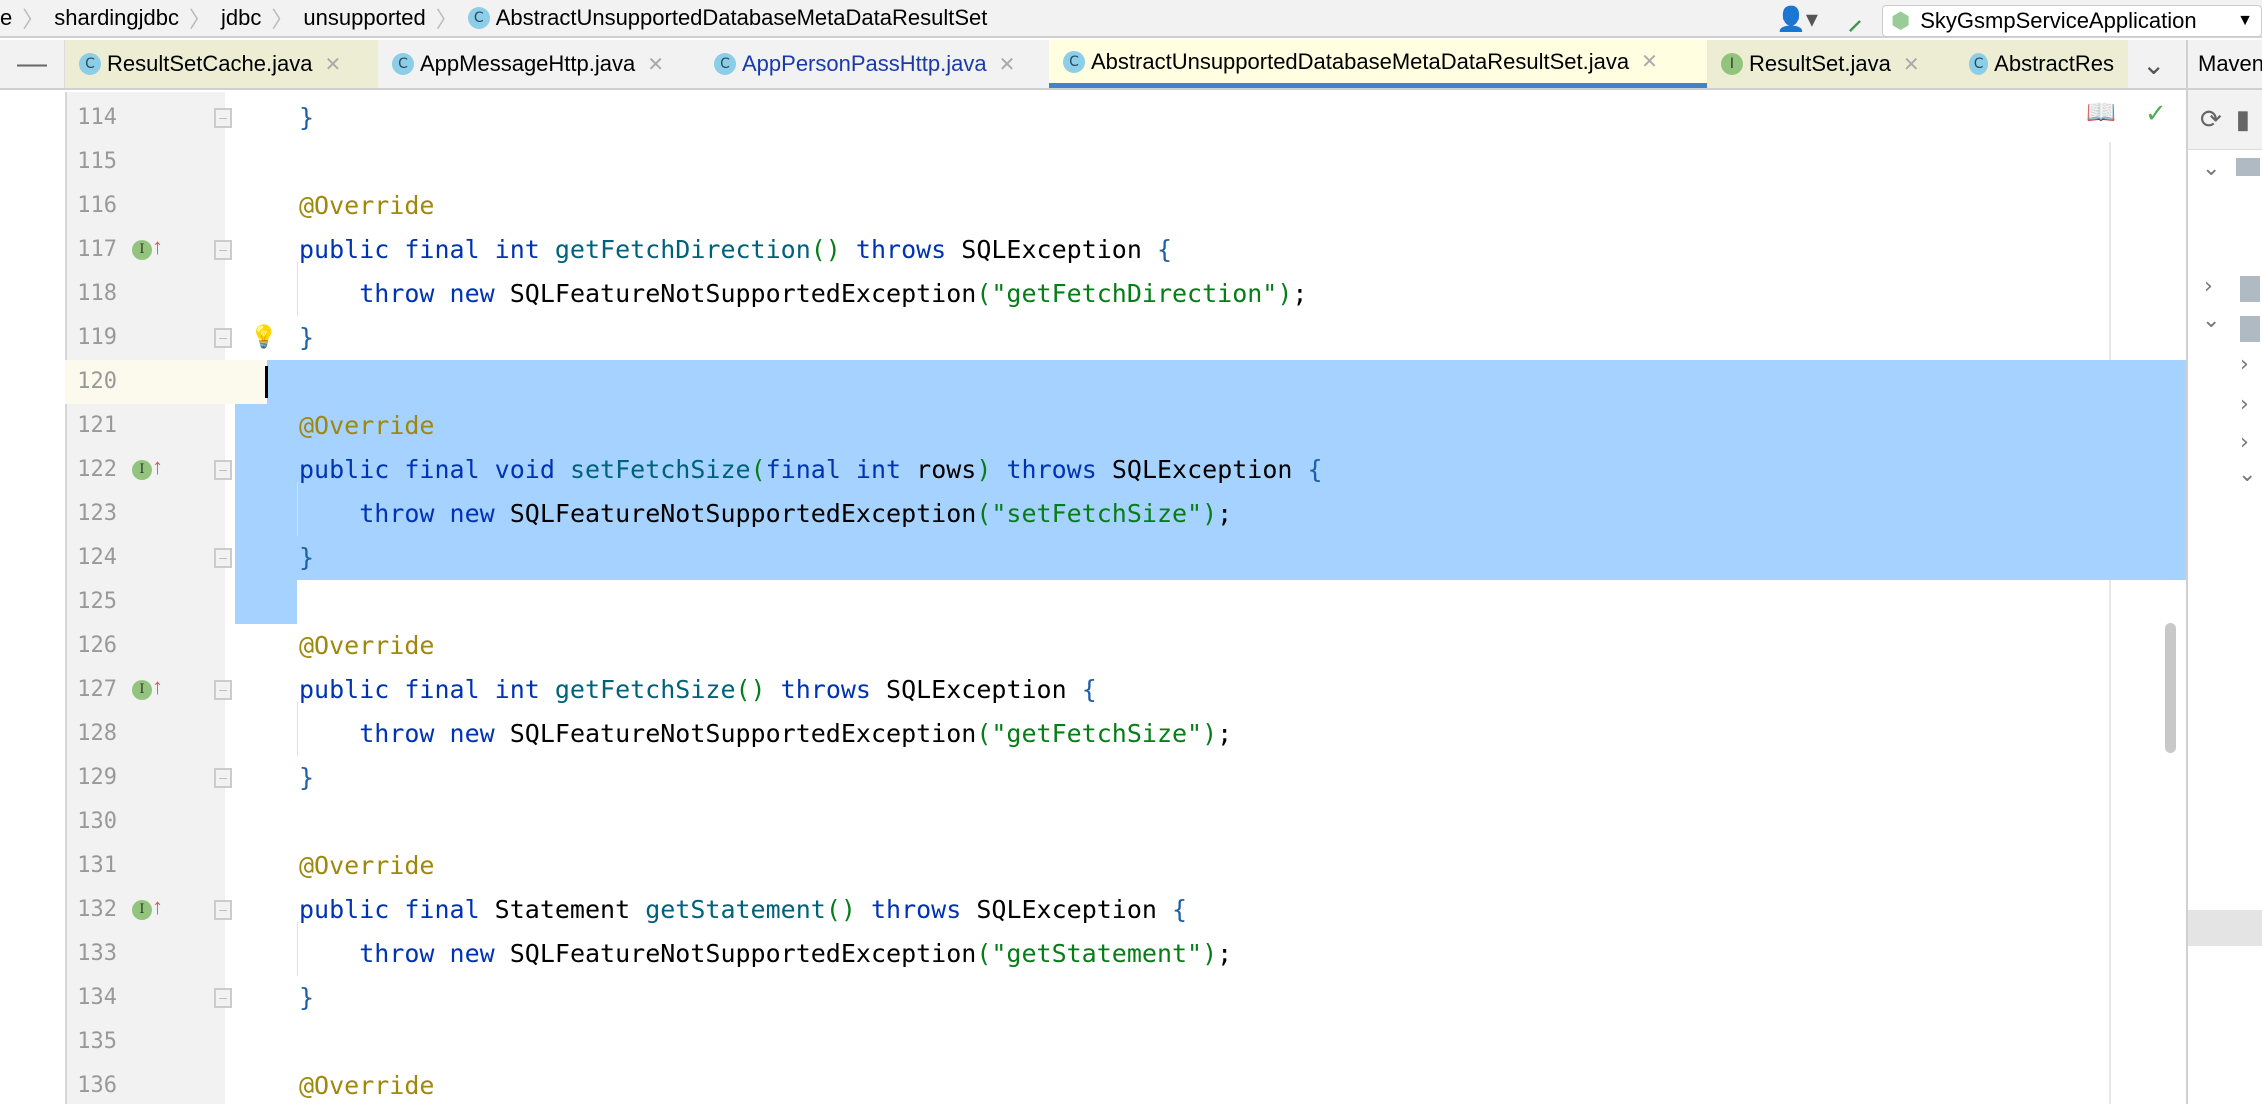 This screenshot has width=2262, height=1104. I want to click on maven-panel: Maven ⟳ ▮ ⌄ › ⌄ › › › ⌄, so click(2224, 572).